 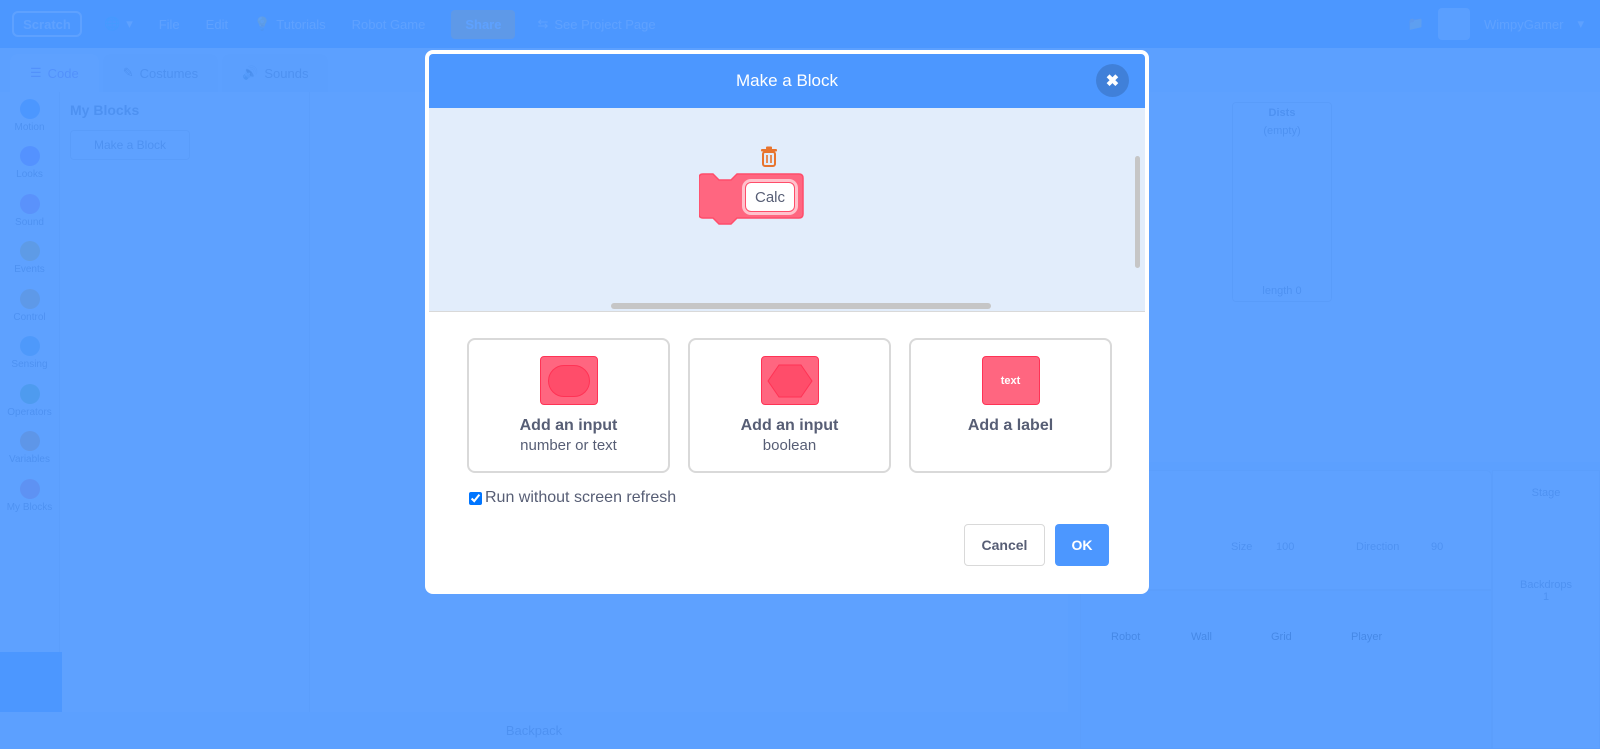 What do you see at coordinates (1082, 545) in the screenshot?
I see `ok-button: OK` at bounding box center [1082, 545].